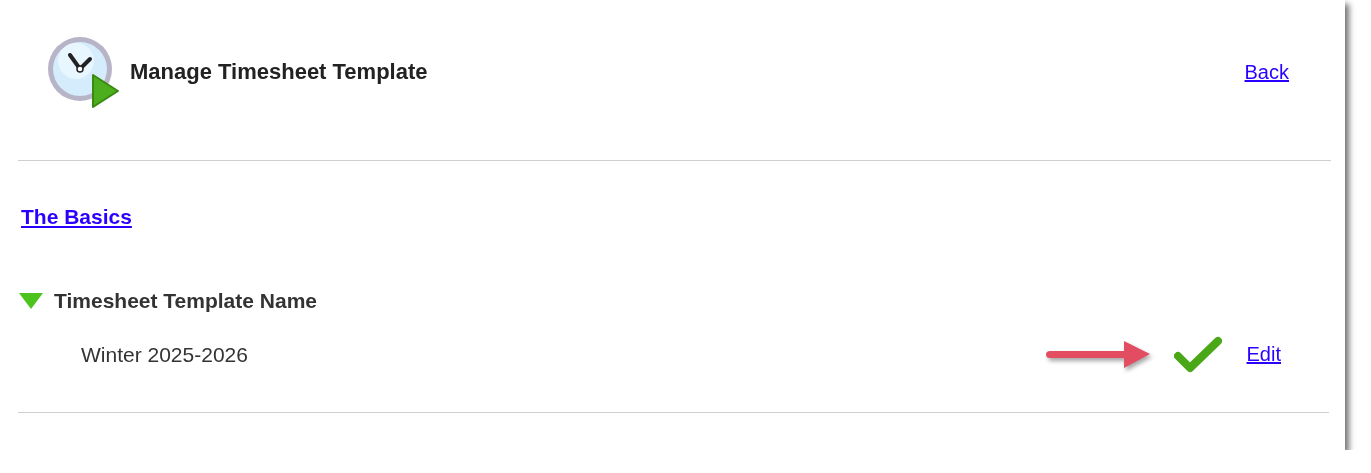 The width and height of the screenshot is (1371, 473). Describe the element at coordinates (76, 217) in the screenshot. I see `section-link: The Basics` at that location.